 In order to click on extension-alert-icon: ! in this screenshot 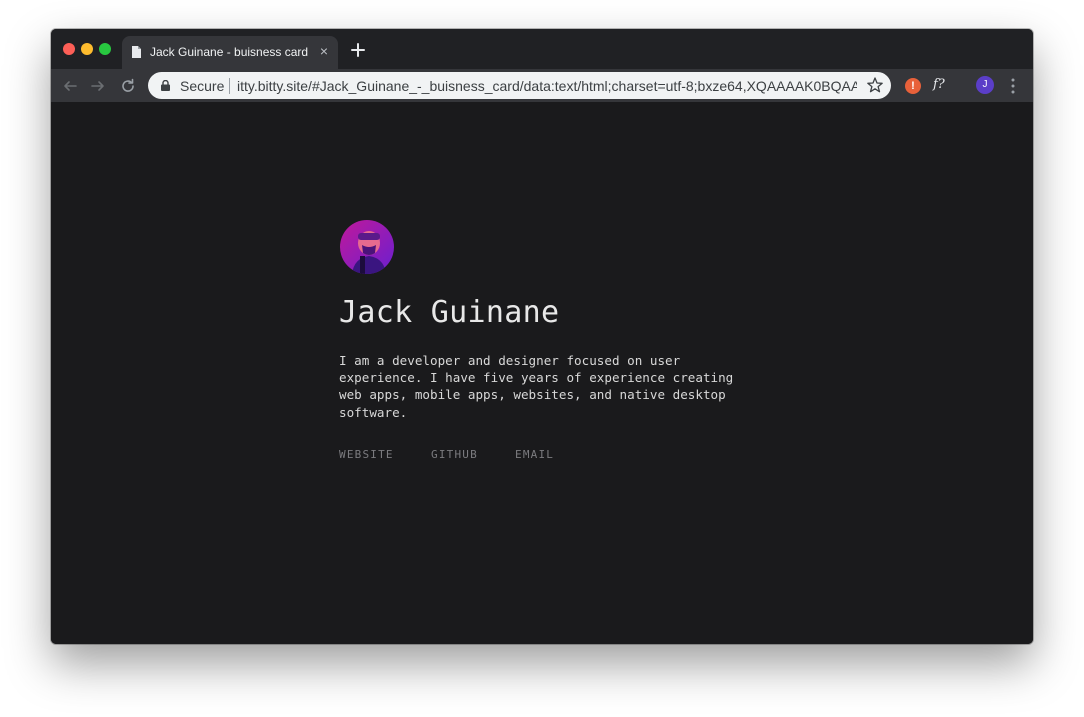, I will do `click(913, 86)`.